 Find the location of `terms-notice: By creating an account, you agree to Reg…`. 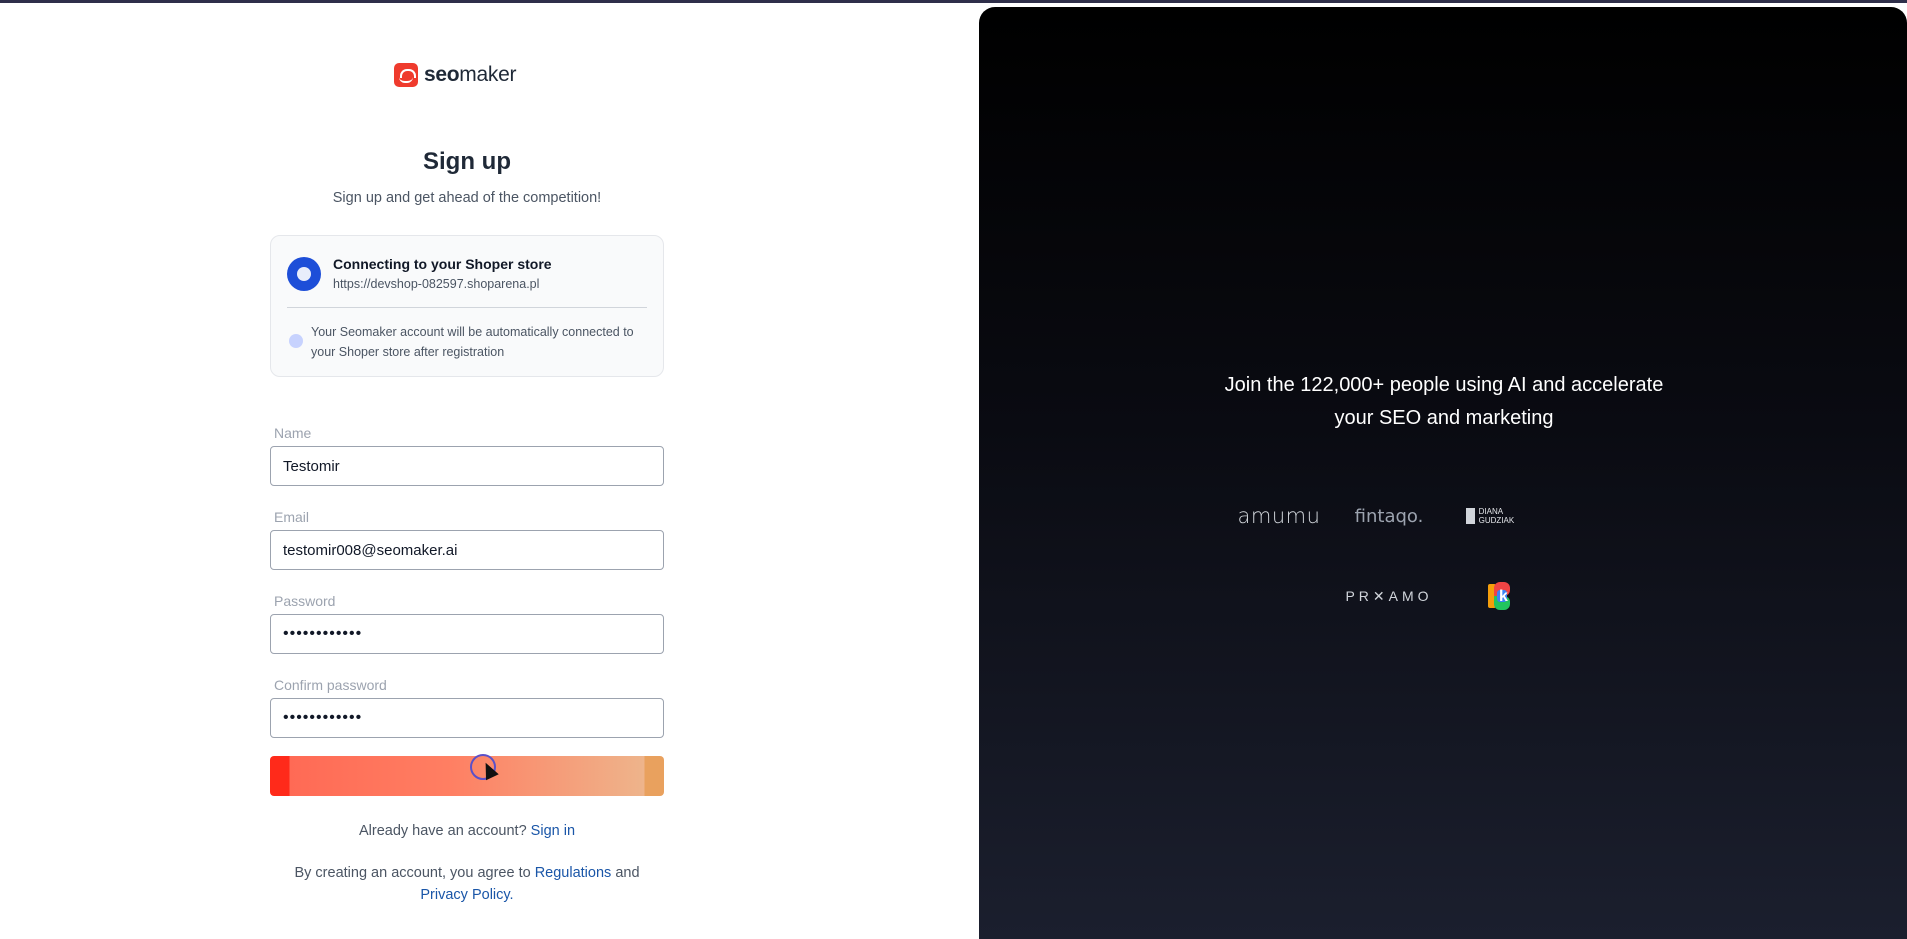

terms-notice: By creating an account, you agree to Reg… is located at coordinates (467, 884).